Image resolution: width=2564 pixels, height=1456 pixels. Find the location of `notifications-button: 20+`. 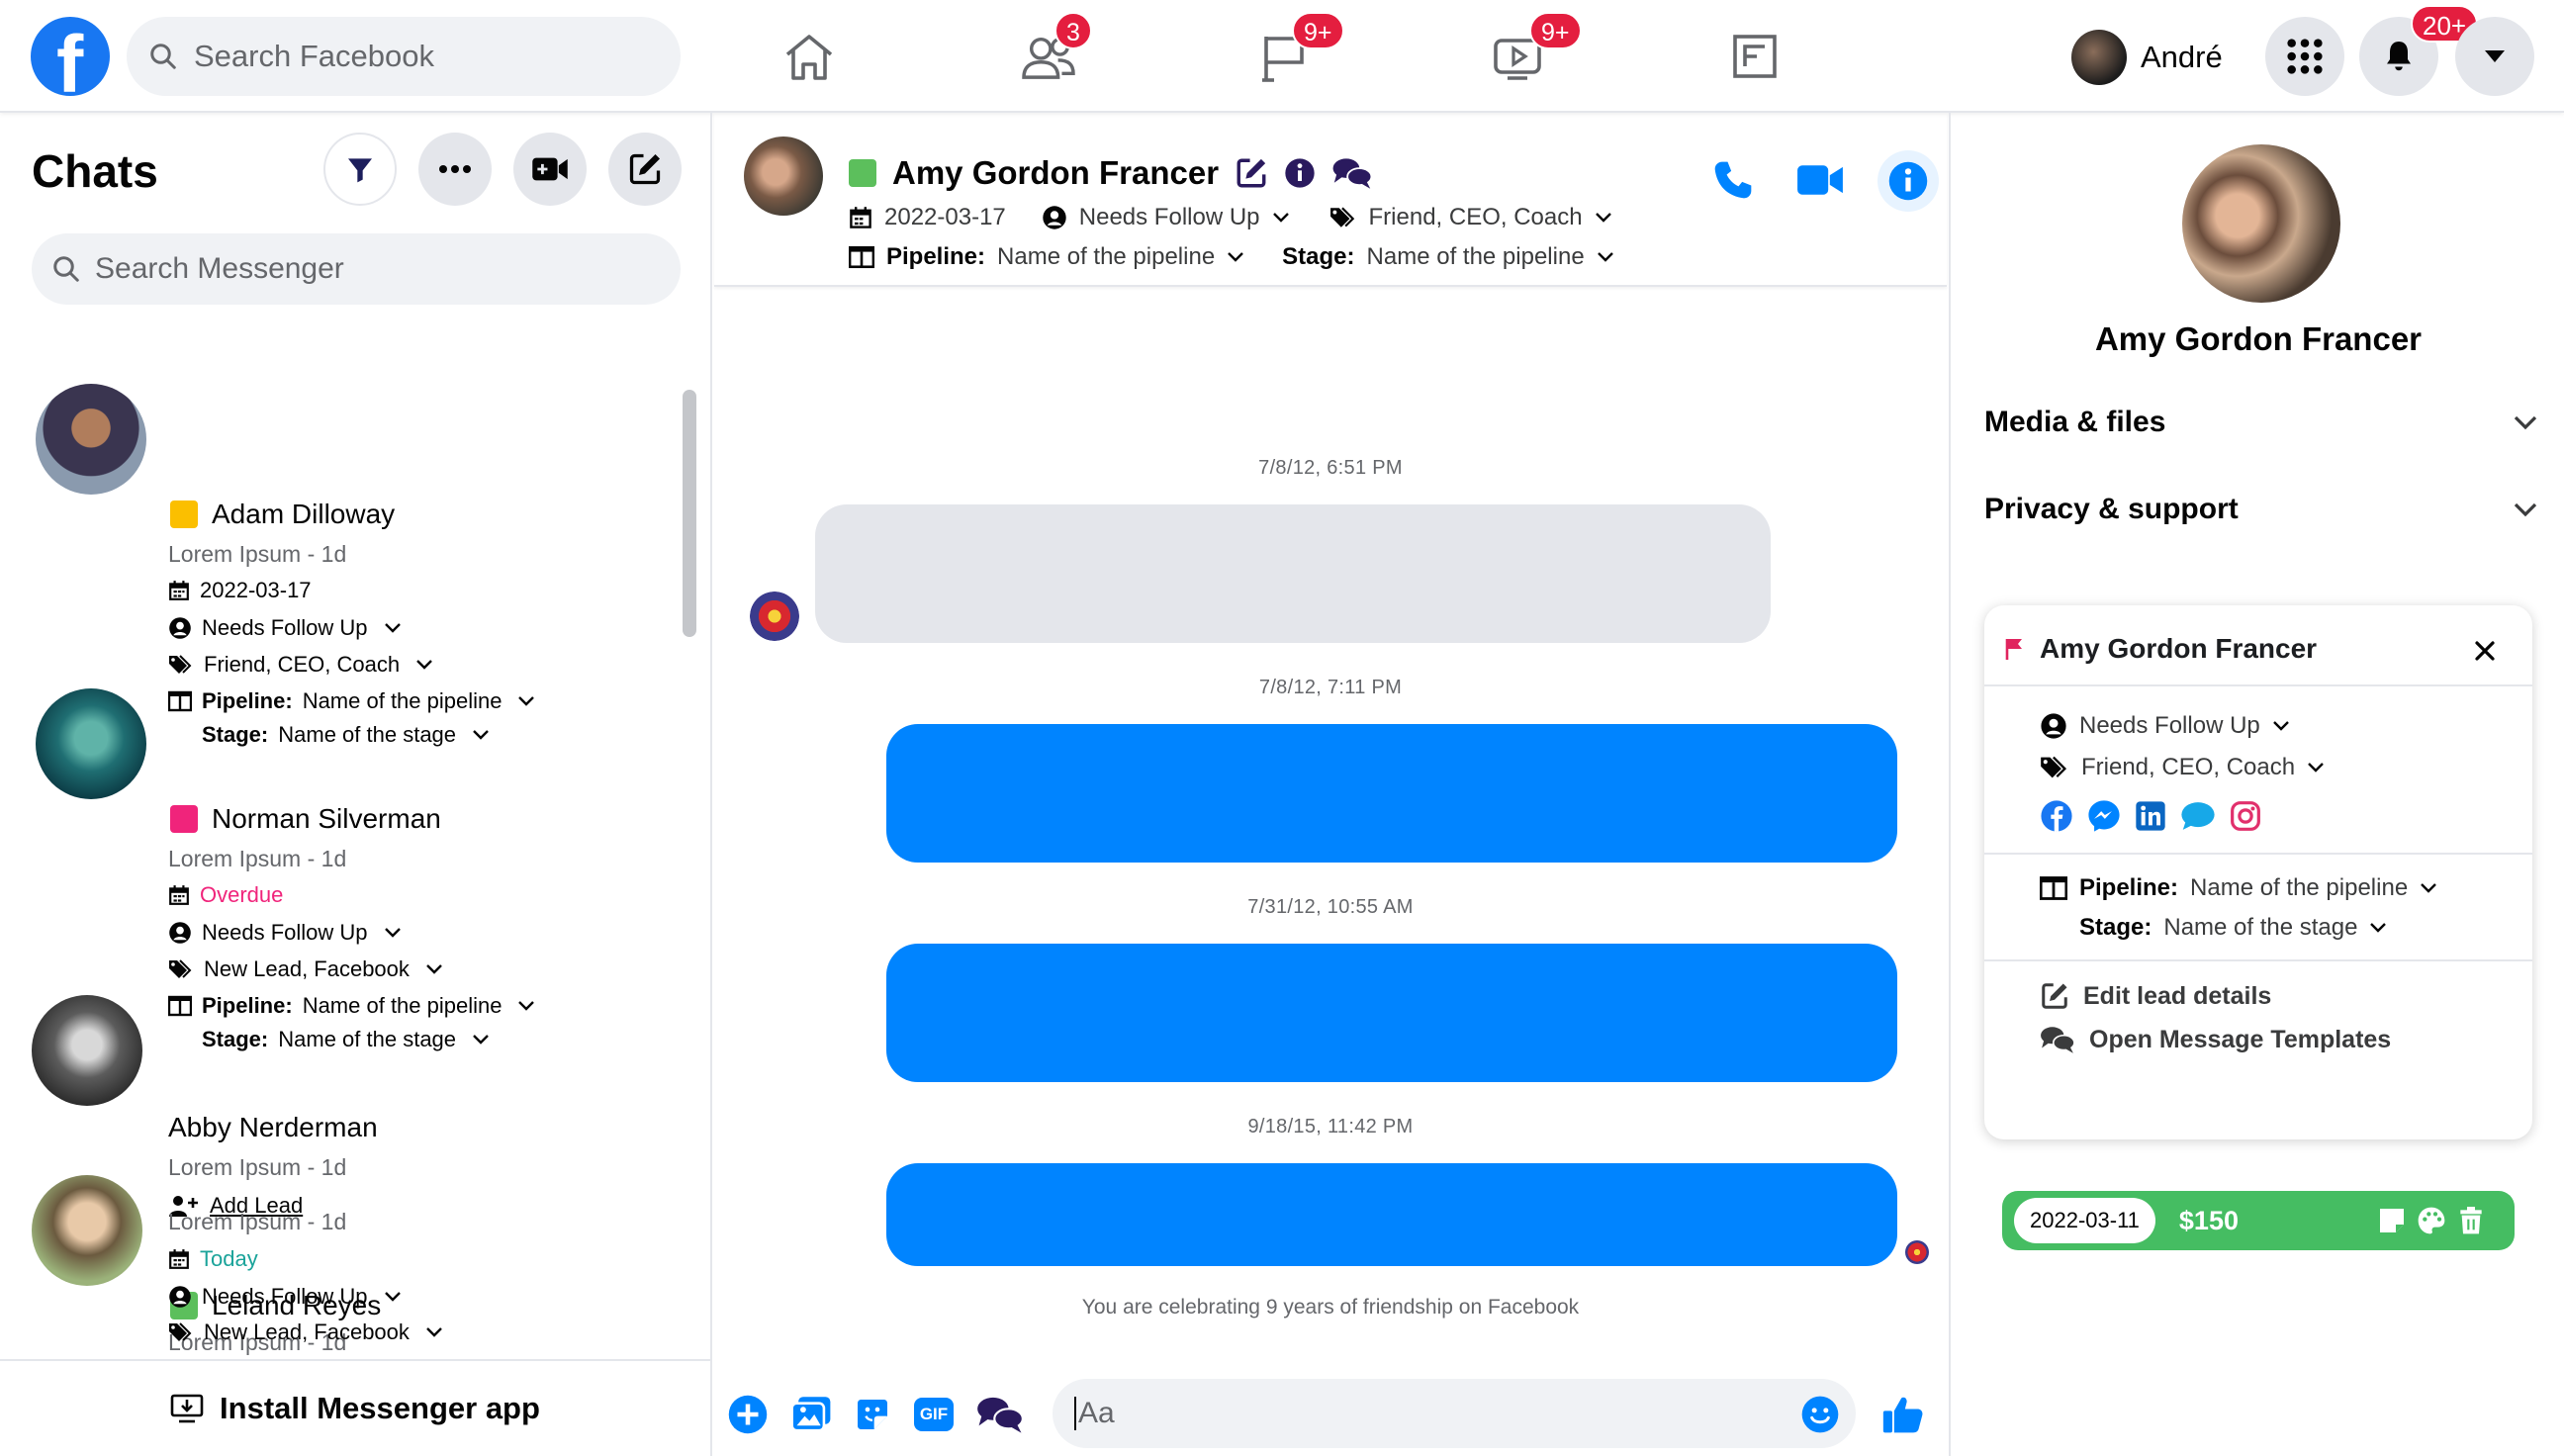

notifications-button: 20+ is located at coordinates (2419, 50).